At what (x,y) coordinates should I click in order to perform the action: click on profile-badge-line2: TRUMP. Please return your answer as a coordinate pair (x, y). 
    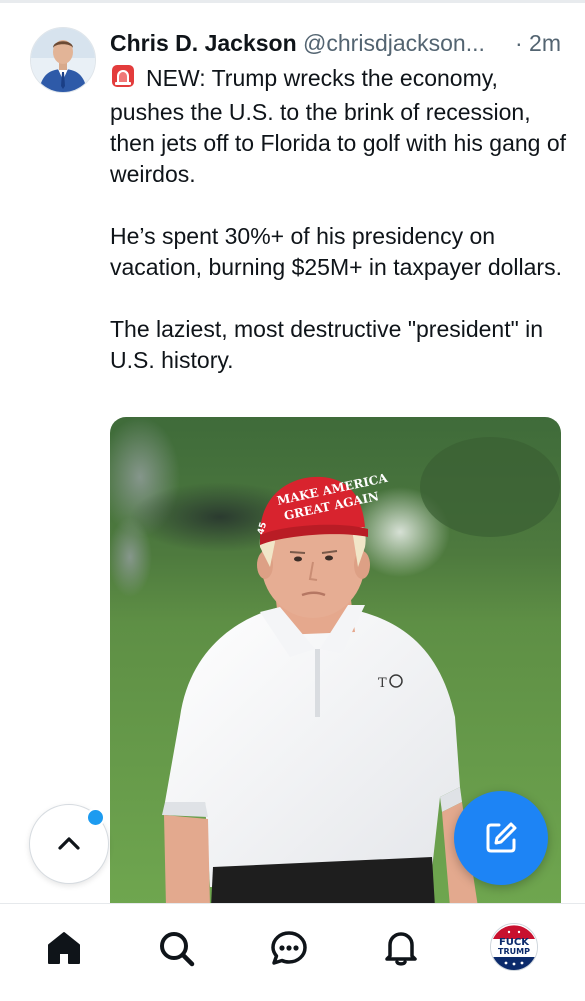
    Looking at the image, I should click on (514, 951).